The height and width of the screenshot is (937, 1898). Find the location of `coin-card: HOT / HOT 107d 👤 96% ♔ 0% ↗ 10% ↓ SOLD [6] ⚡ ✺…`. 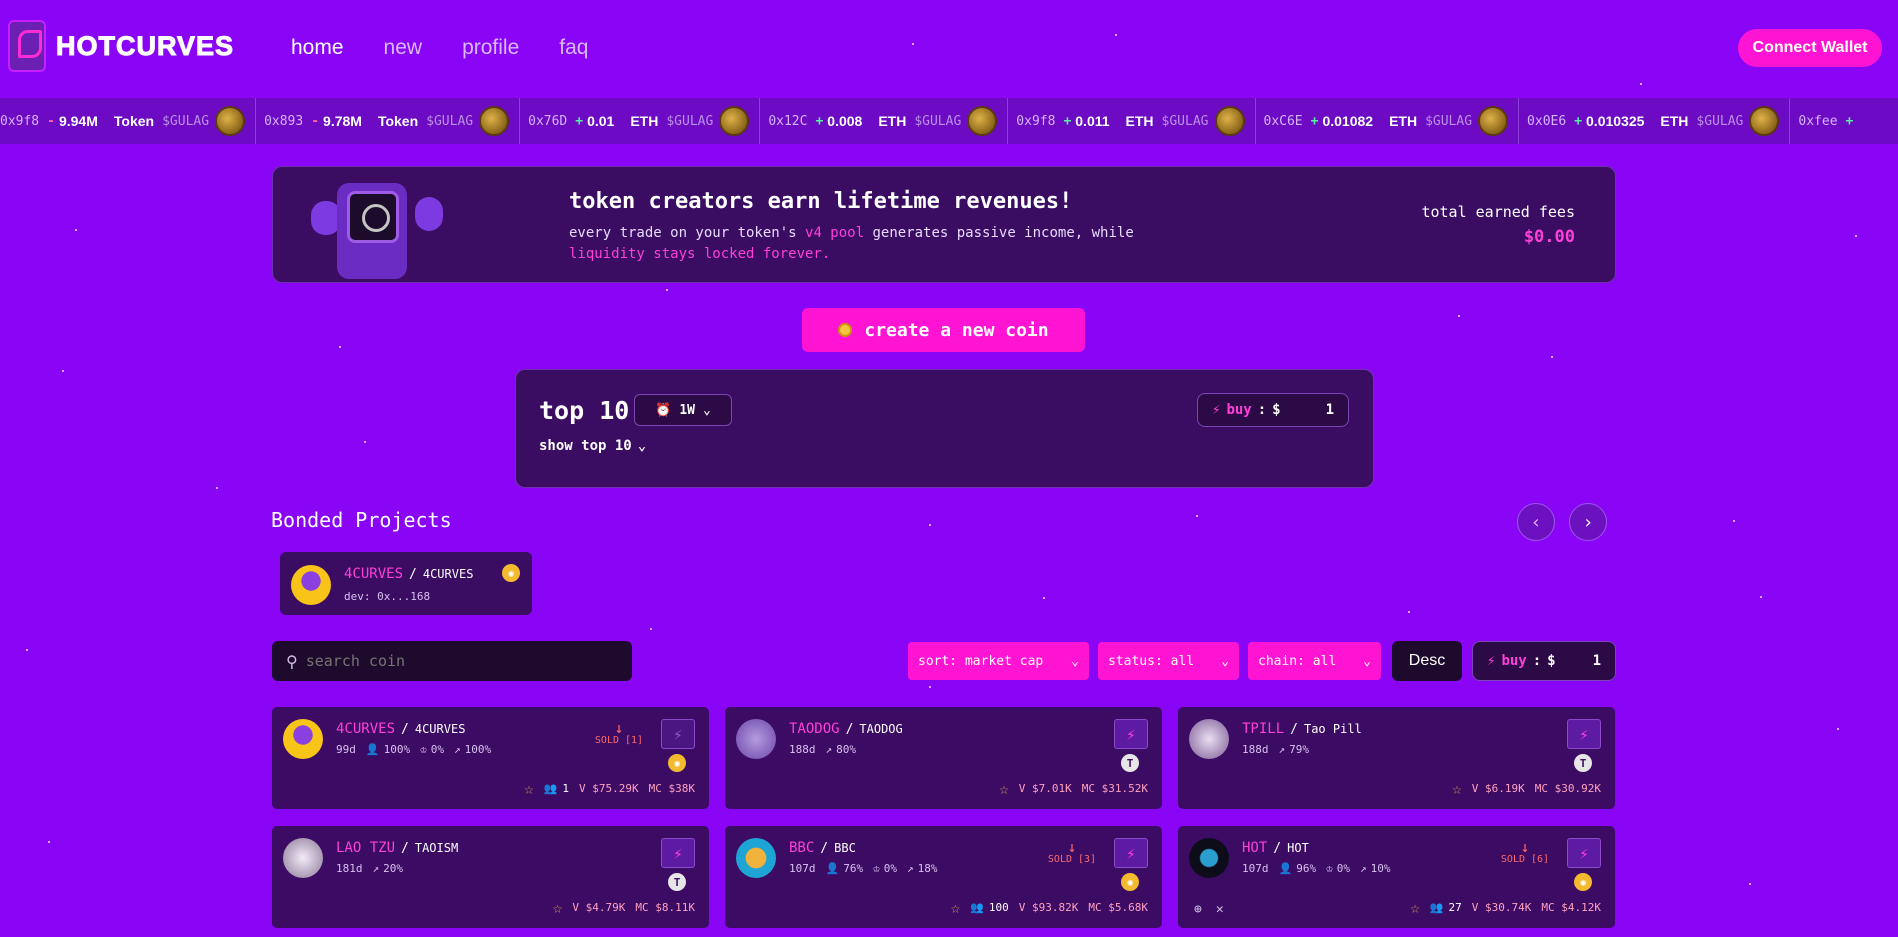

coin-card: HOT / HOT 107d 👤 96% ♔ 0% ↗ 10% ↓ SOLD [6] ⚡ ✺… is located at coordinates (1396, 877).